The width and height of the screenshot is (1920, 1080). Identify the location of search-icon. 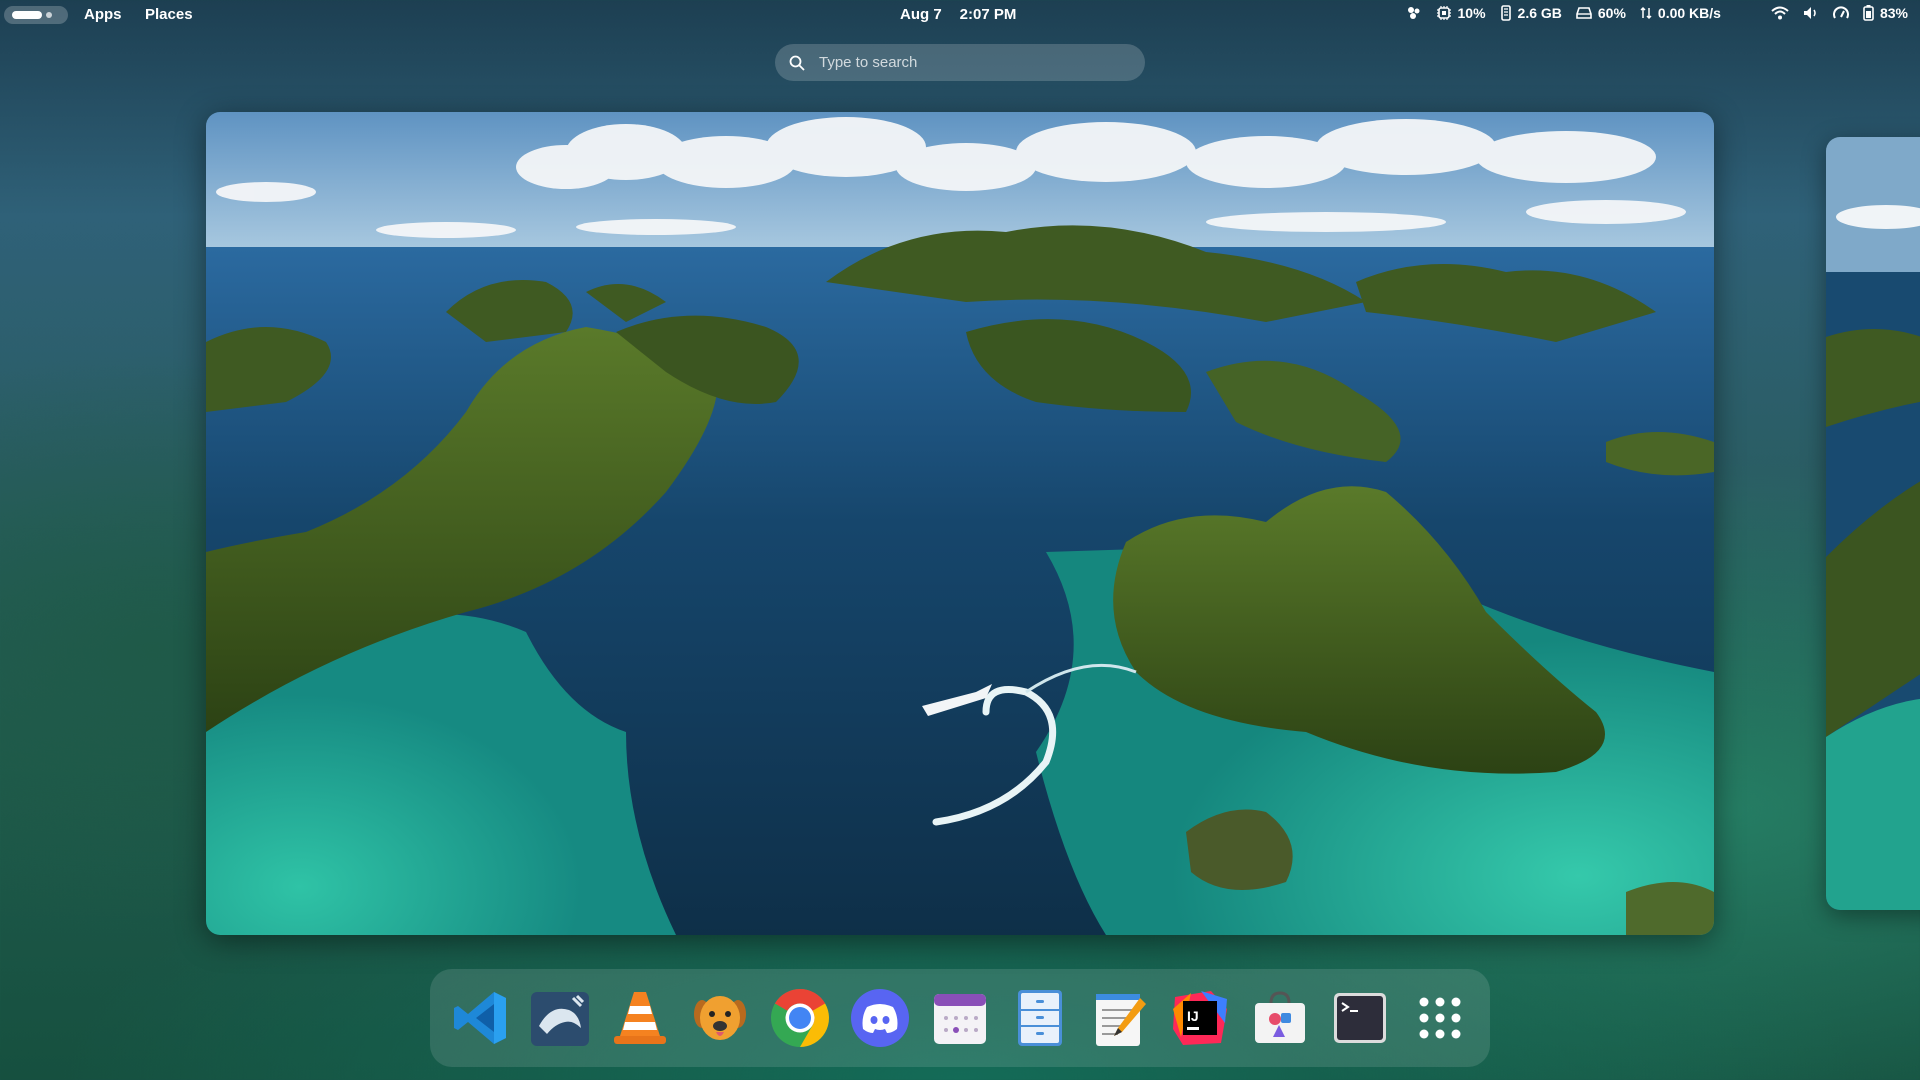
(797, 63).